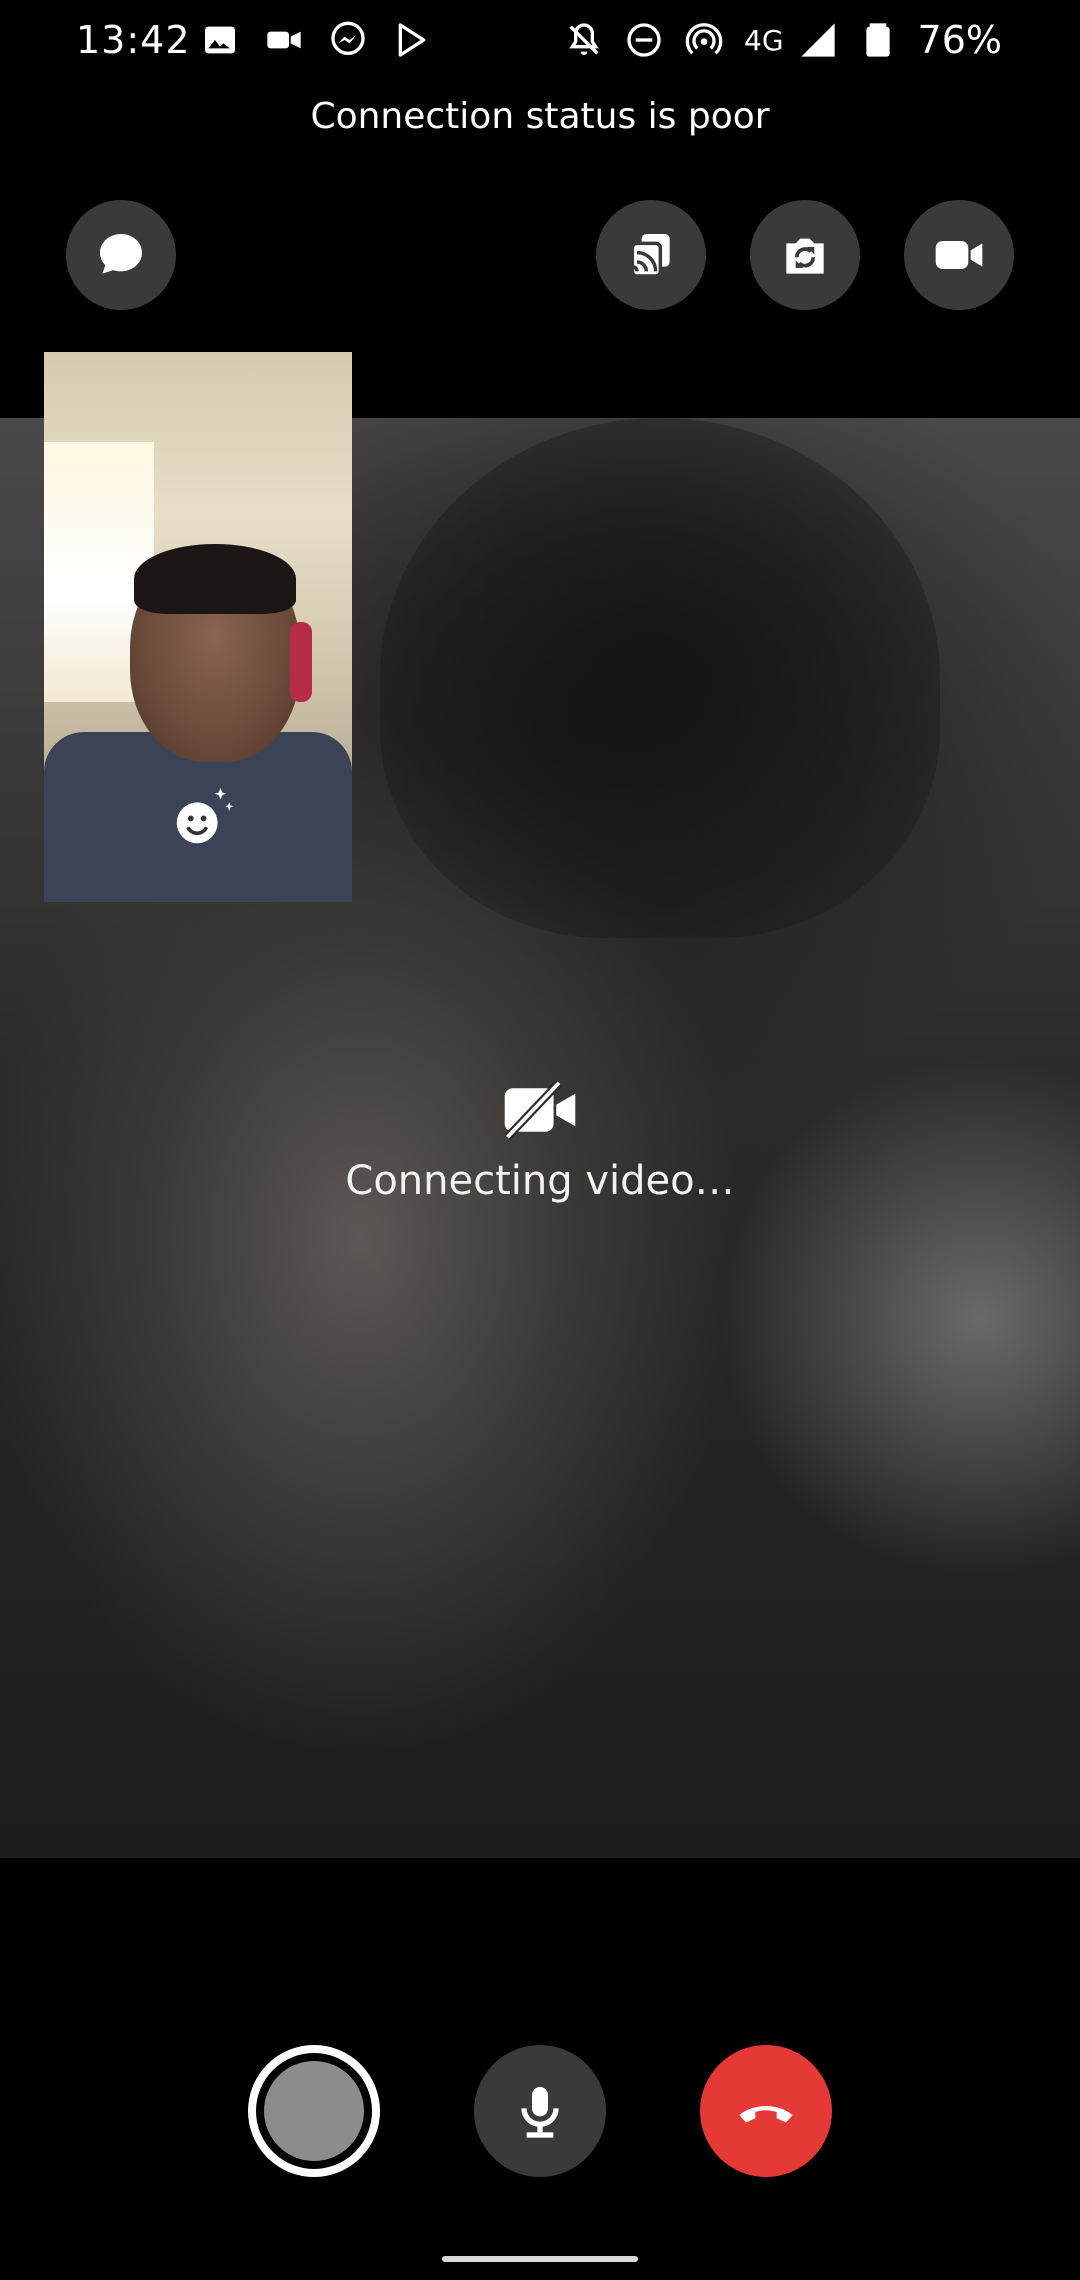 This screenshot has width=1080, height=2280. I want to click on mute-button, so click(540, 2111).